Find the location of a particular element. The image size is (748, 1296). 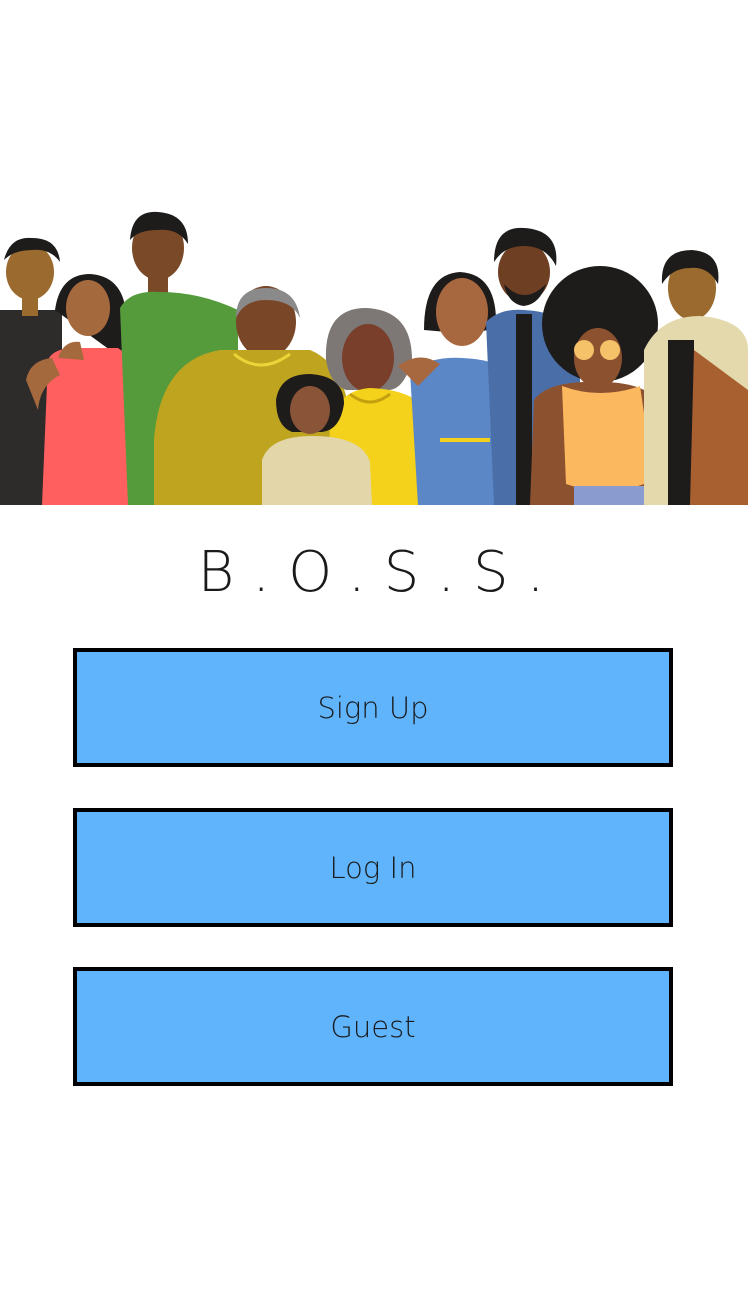

sign-up-button: Sign Up is located at coordinates (373, 707).